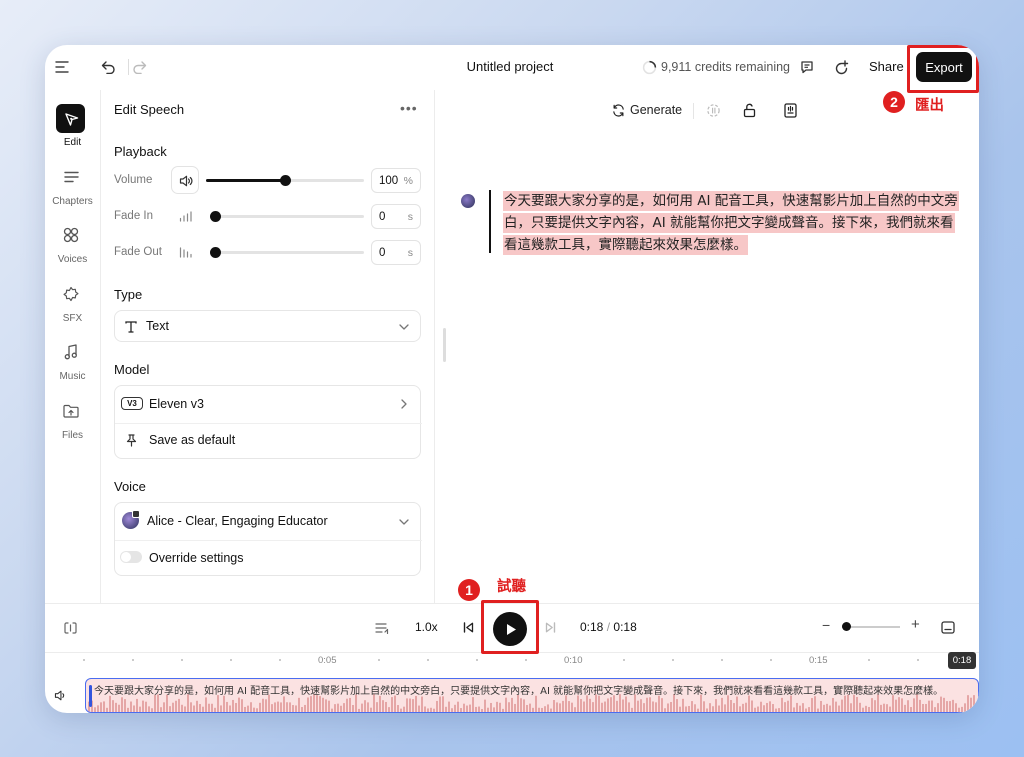 This screenshot has width=1024, height=757. I want to click on nav-item-edit, so click(70, 118).